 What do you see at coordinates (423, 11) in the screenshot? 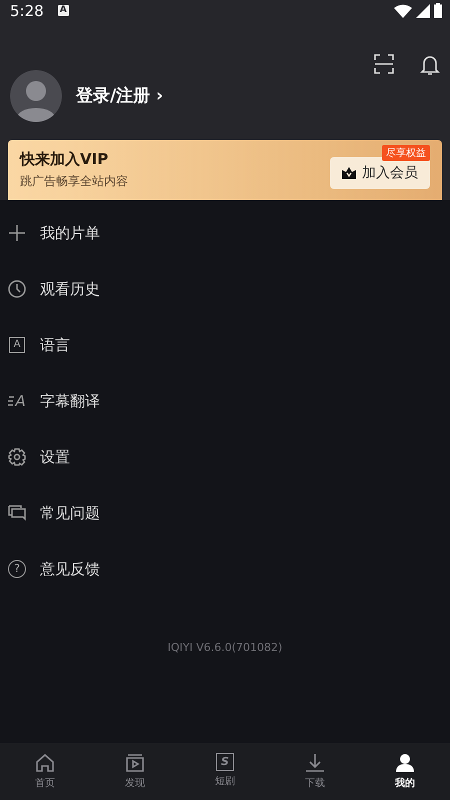
I see `signal-icon` at bounding box center [423, 11].